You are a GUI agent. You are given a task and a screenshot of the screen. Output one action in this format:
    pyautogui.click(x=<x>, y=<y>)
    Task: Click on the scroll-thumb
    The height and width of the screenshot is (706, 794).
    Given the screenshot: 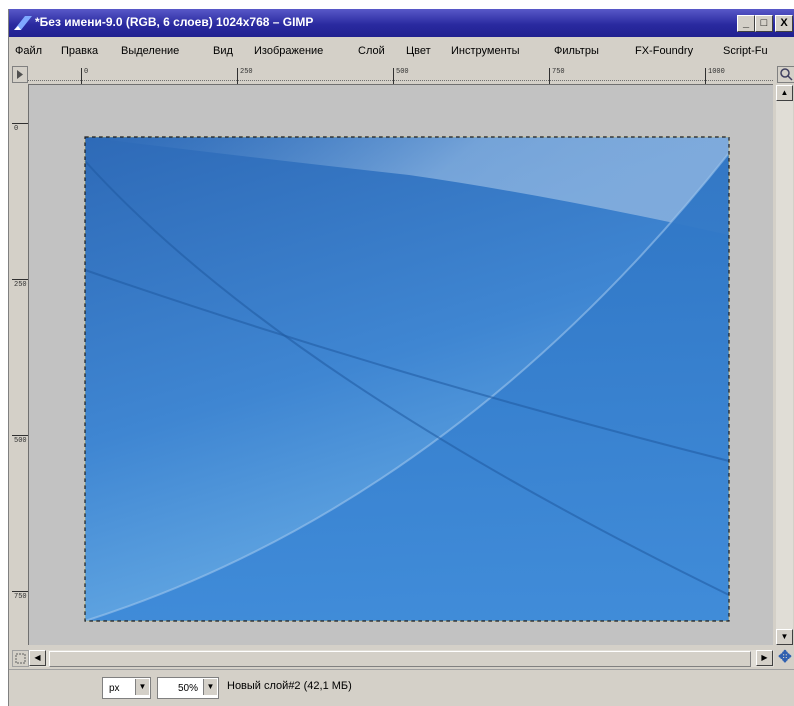 What is the action you would take?
    pyautogui.click(x=400, y=659)
    